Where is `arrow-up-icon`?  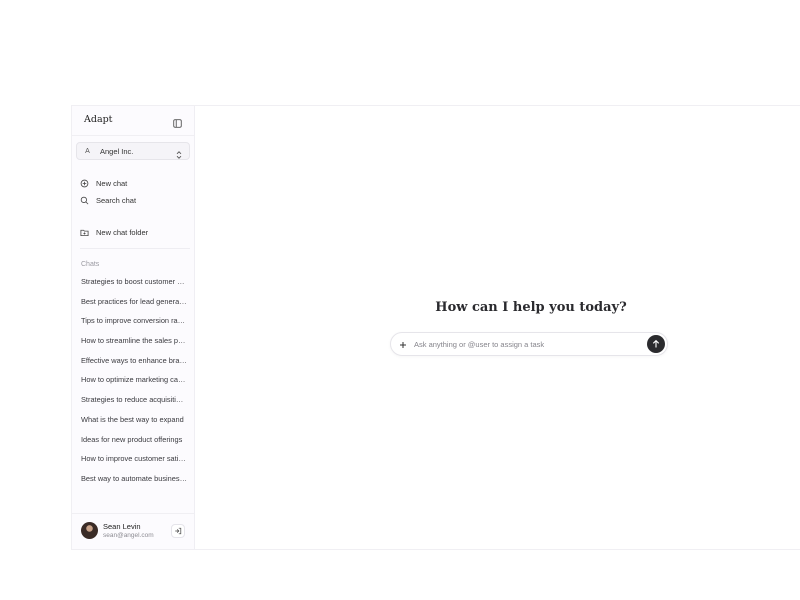 arrow-up-icon is located at coordinates (656, 343).